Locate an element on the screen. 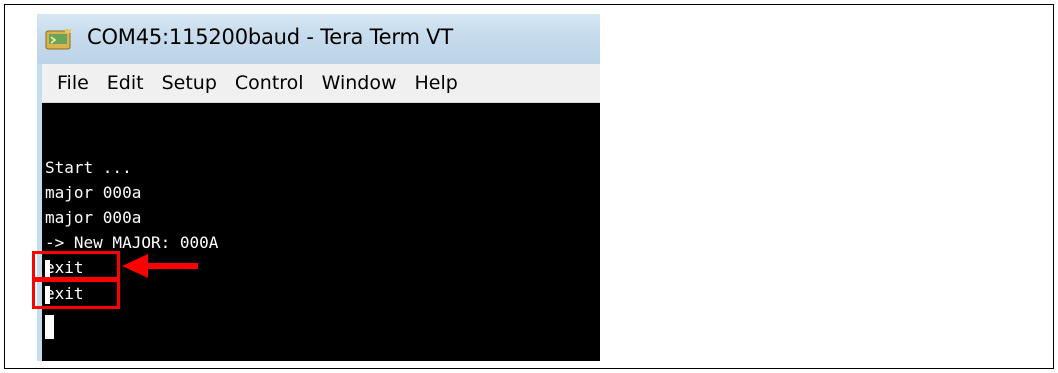 The width and height of the screenshot is (1058, 373). window-title: COM45:115200baud - Tera Term VT is located at coordinates (270, 37).